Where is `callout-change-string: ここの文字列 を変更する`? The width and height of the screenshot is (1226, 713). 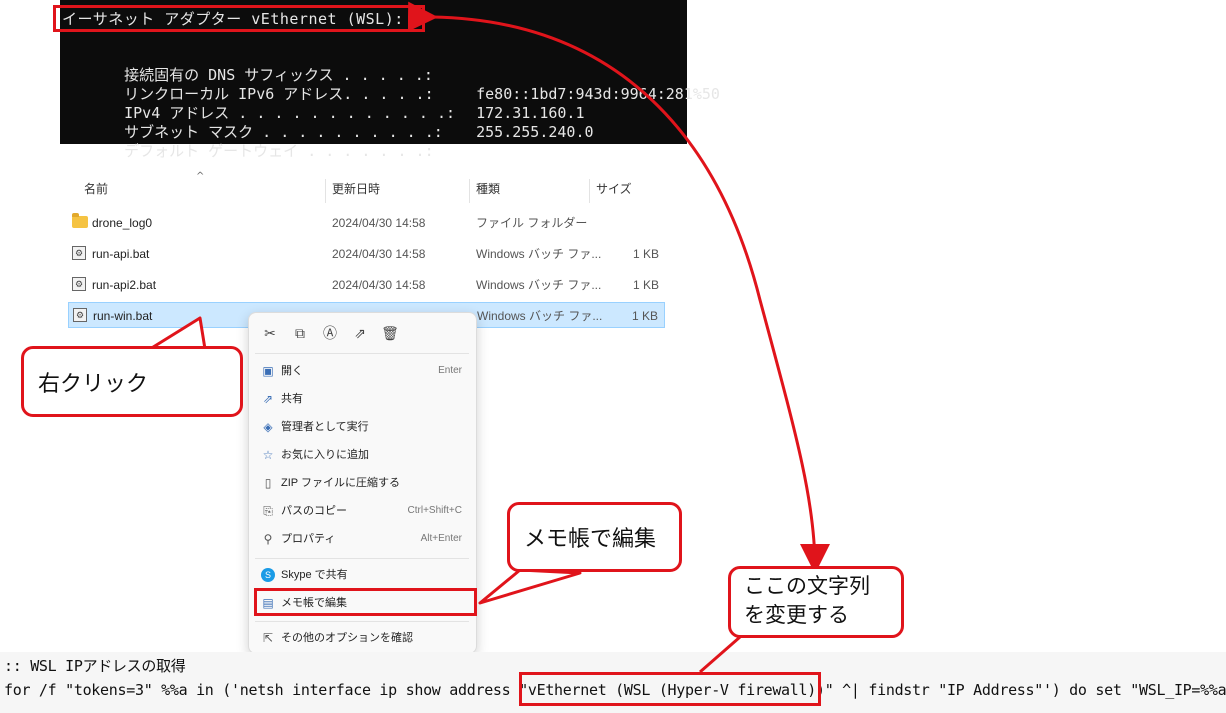
callout-change-string: ここの文字列 を変更する is located at coordinates (816, 602).